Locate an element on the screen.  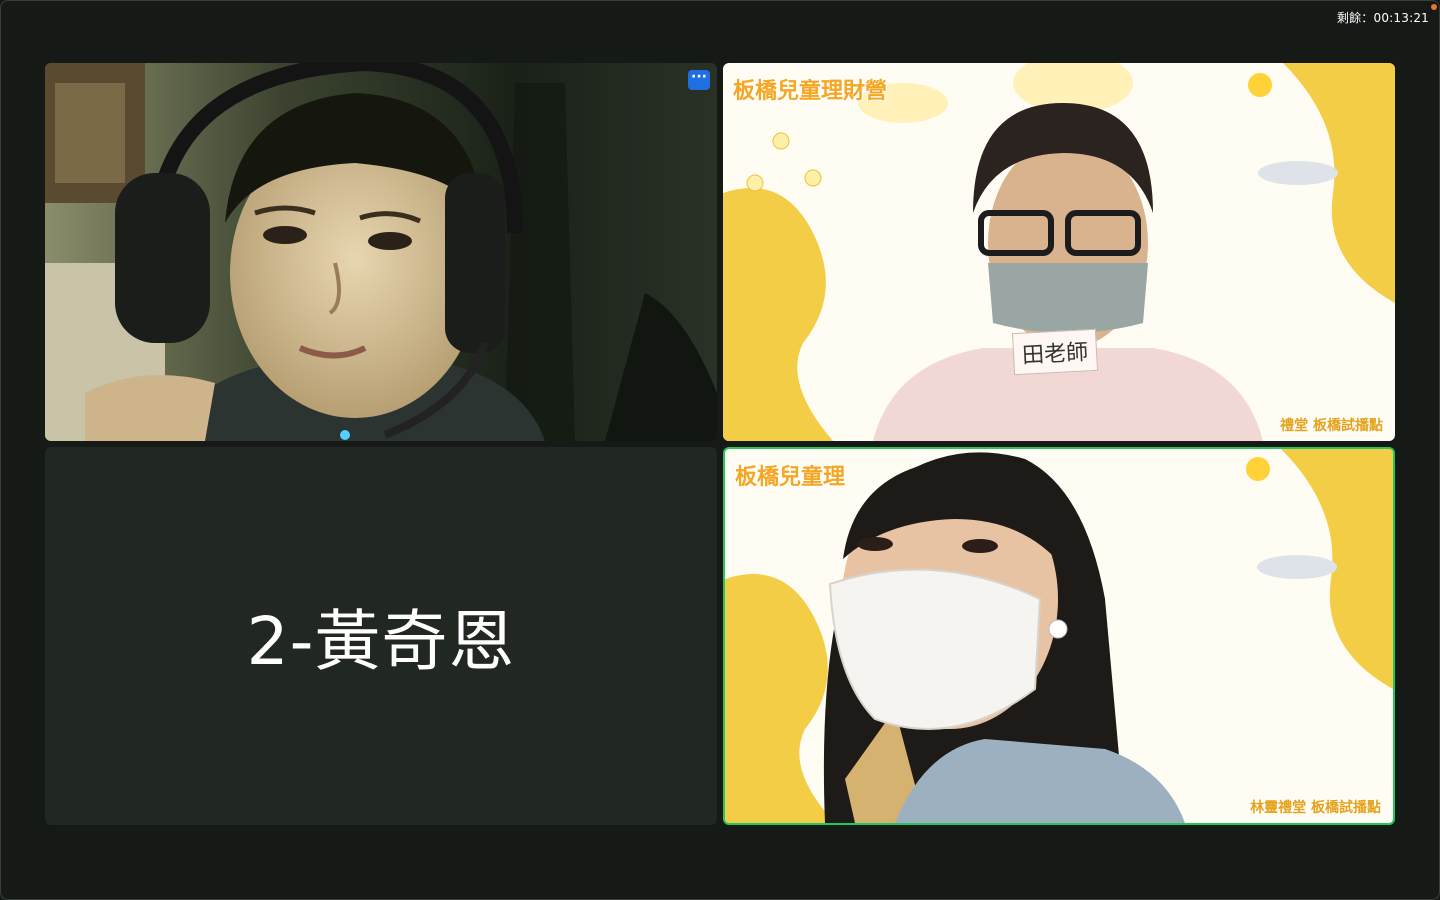
teacher-nametag: 田老師 is located at coordinates (1055, 352).